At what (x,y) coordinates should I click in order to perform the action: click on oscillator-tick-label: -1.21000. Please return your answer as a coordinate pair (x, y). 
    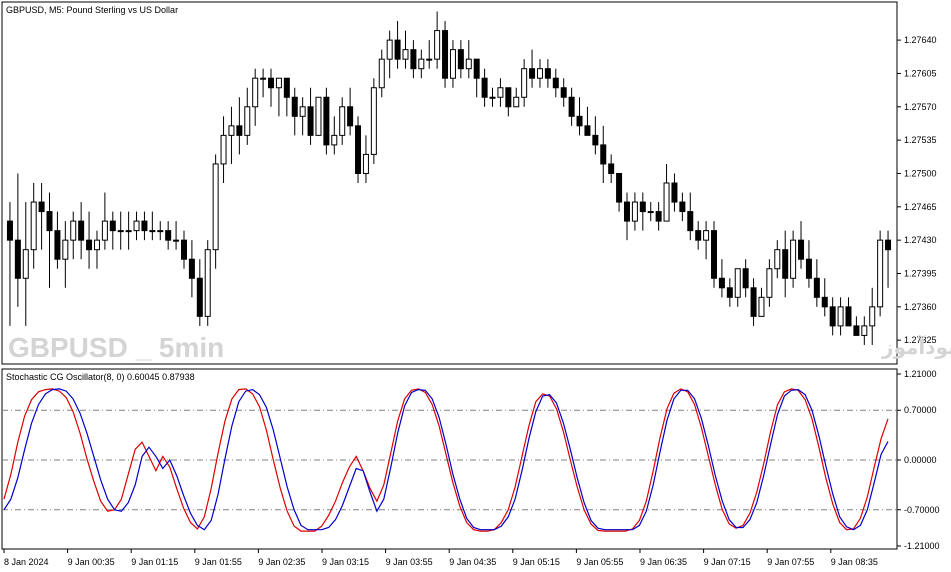
    Looking at the image, I should click on (922, 546).